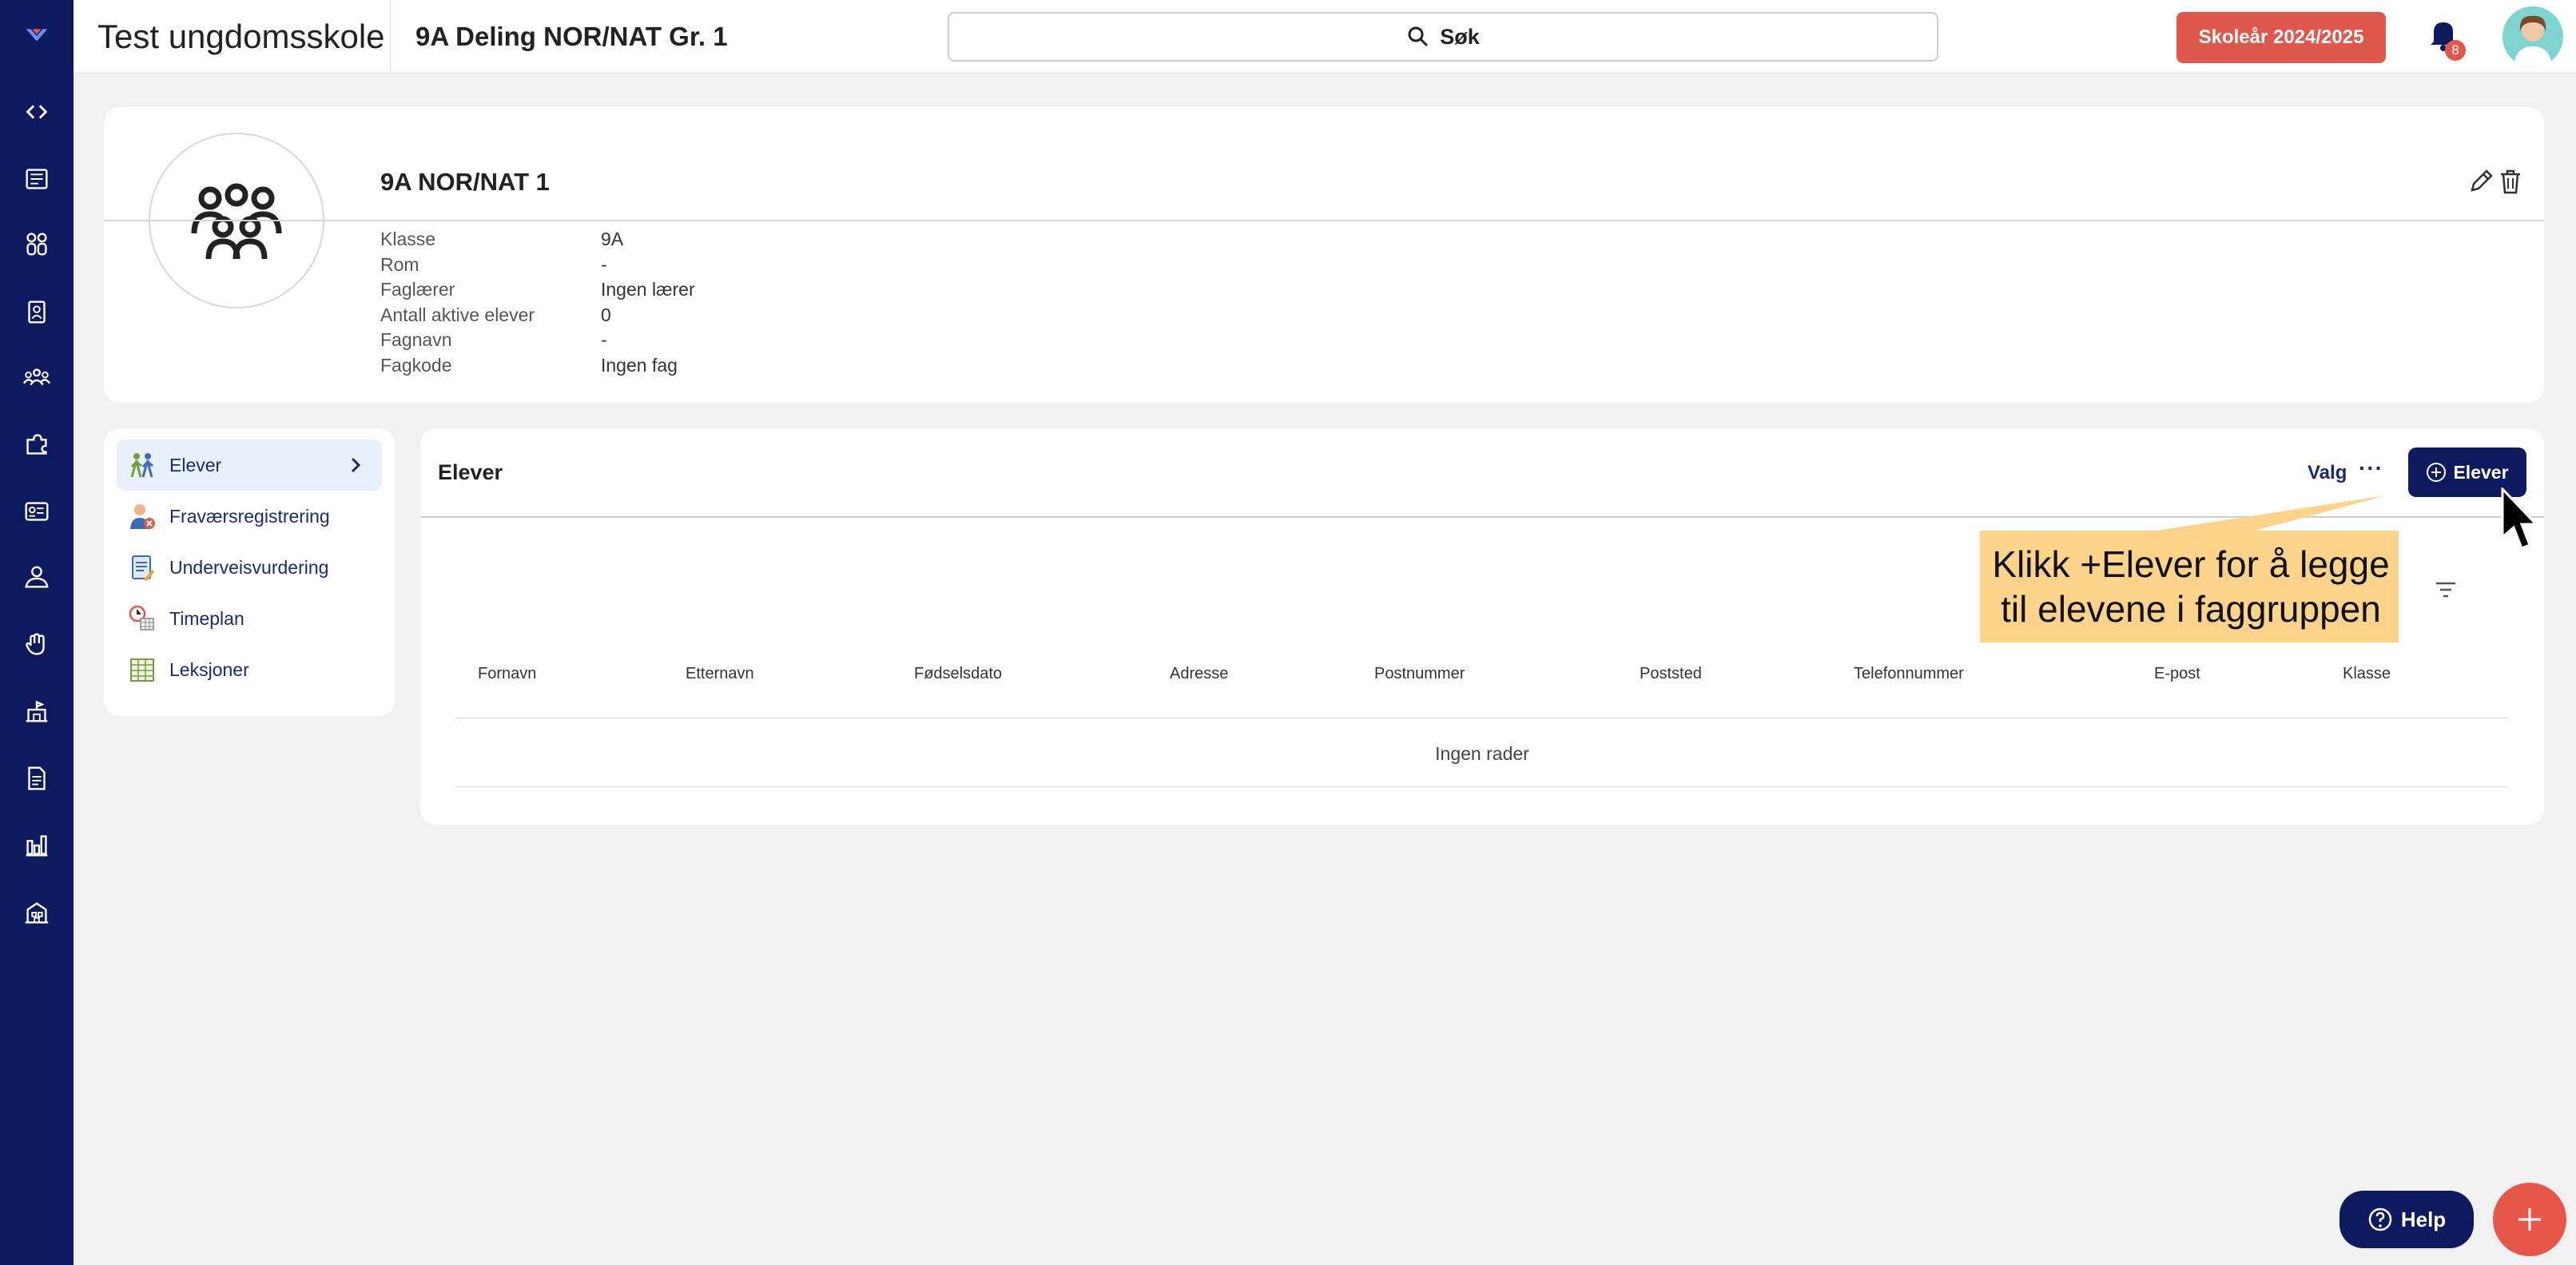 Image resolution: width=2576 pixels, height=1265 pixels. What do you see at coordinates (2532, 36) in the screenshot?
I see `user-avatar` at bounding box center [2532, 36].